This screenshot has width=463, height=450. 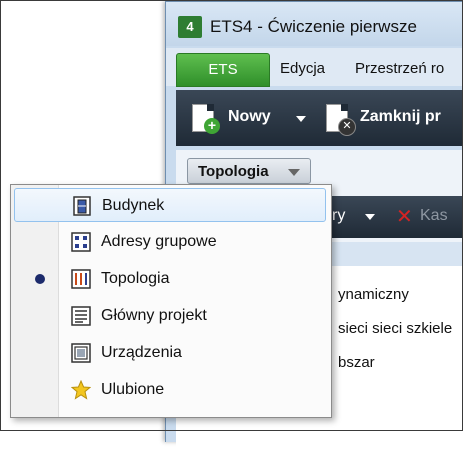 What do you see at coordinates (135, 278) in the screenshot?
I see `menu-item-label: Topologia` at bounding box center [135, 278].